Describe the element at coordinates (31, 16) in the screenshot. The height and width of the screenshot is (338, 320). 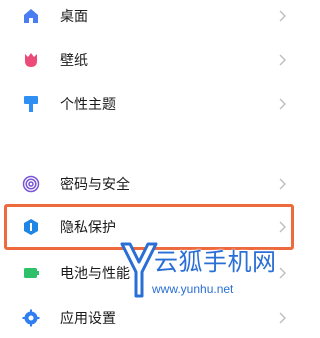
I see `home-icon` at that location.